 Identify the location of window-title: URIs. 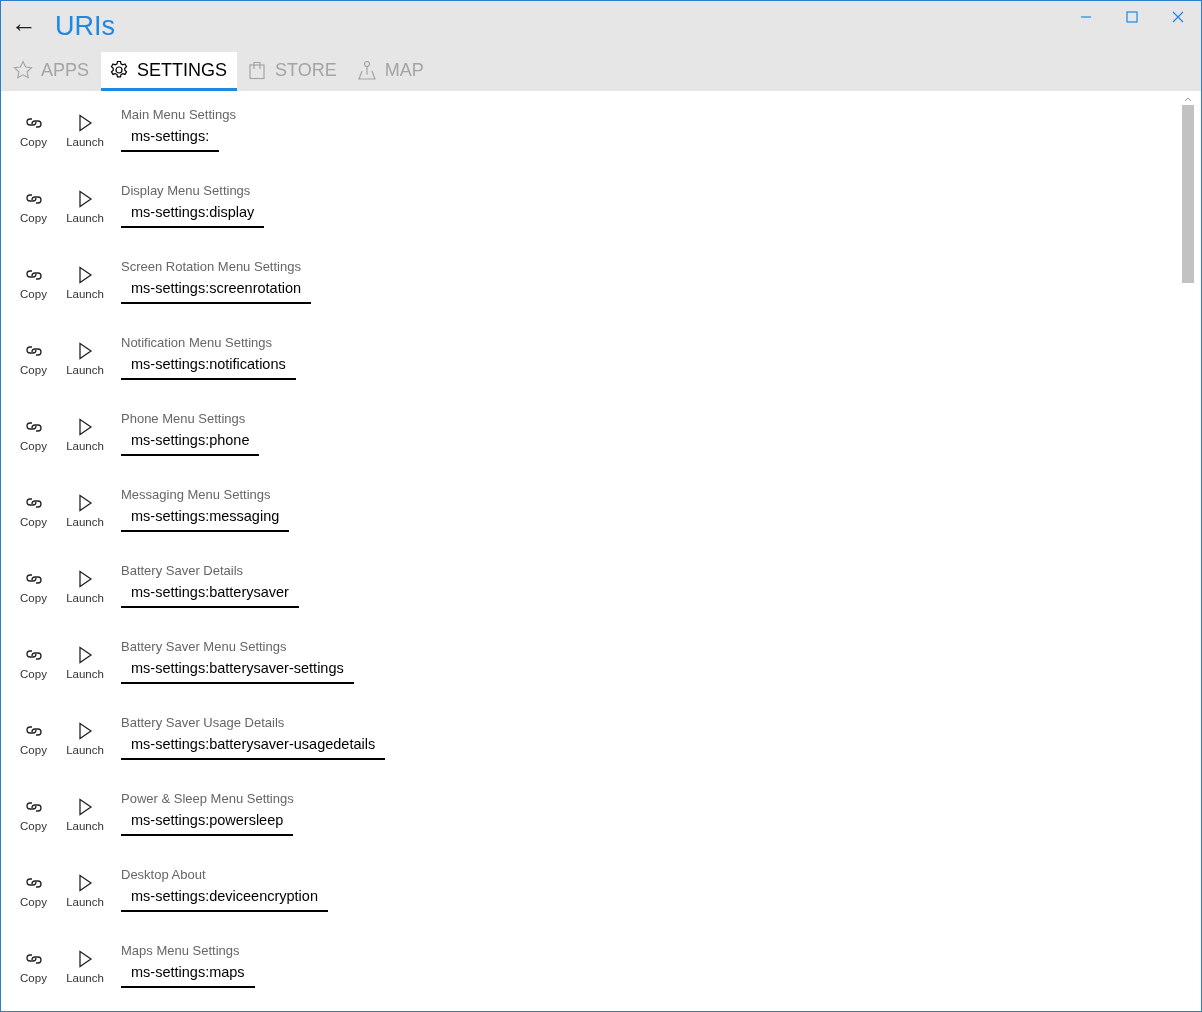
(85, 26).